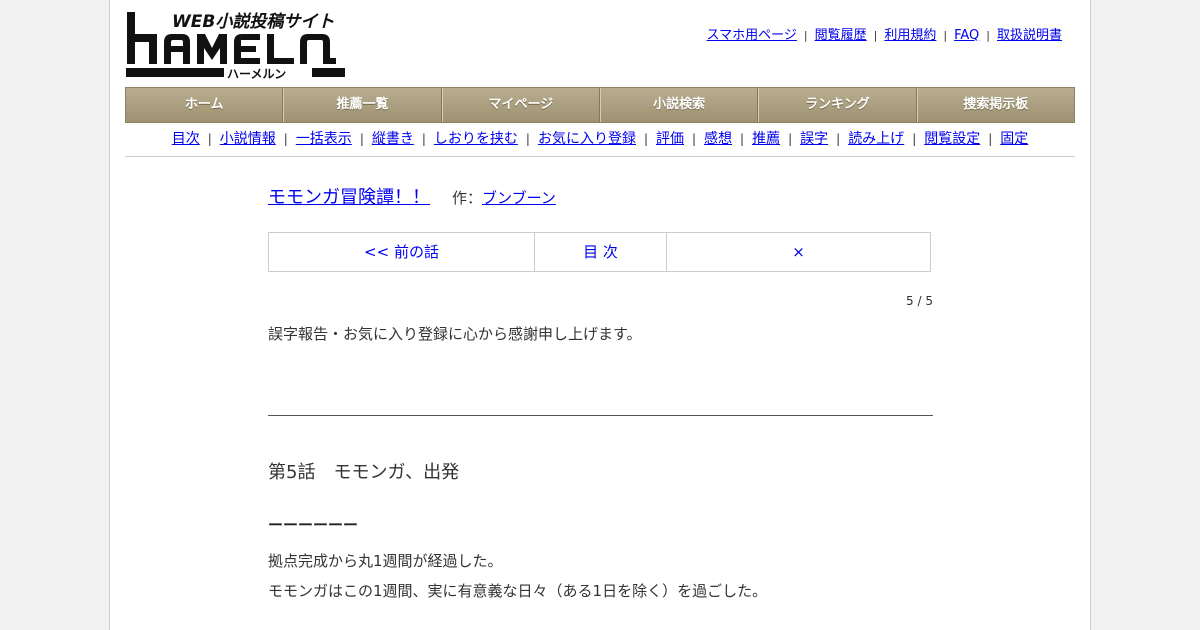 The width and height of the screenshot is (1200, 630). What do you see at coordinates (402, 252) in the screenshot?
I see `prev-episode-button: << 前の話` at bounding box center [402, 252].